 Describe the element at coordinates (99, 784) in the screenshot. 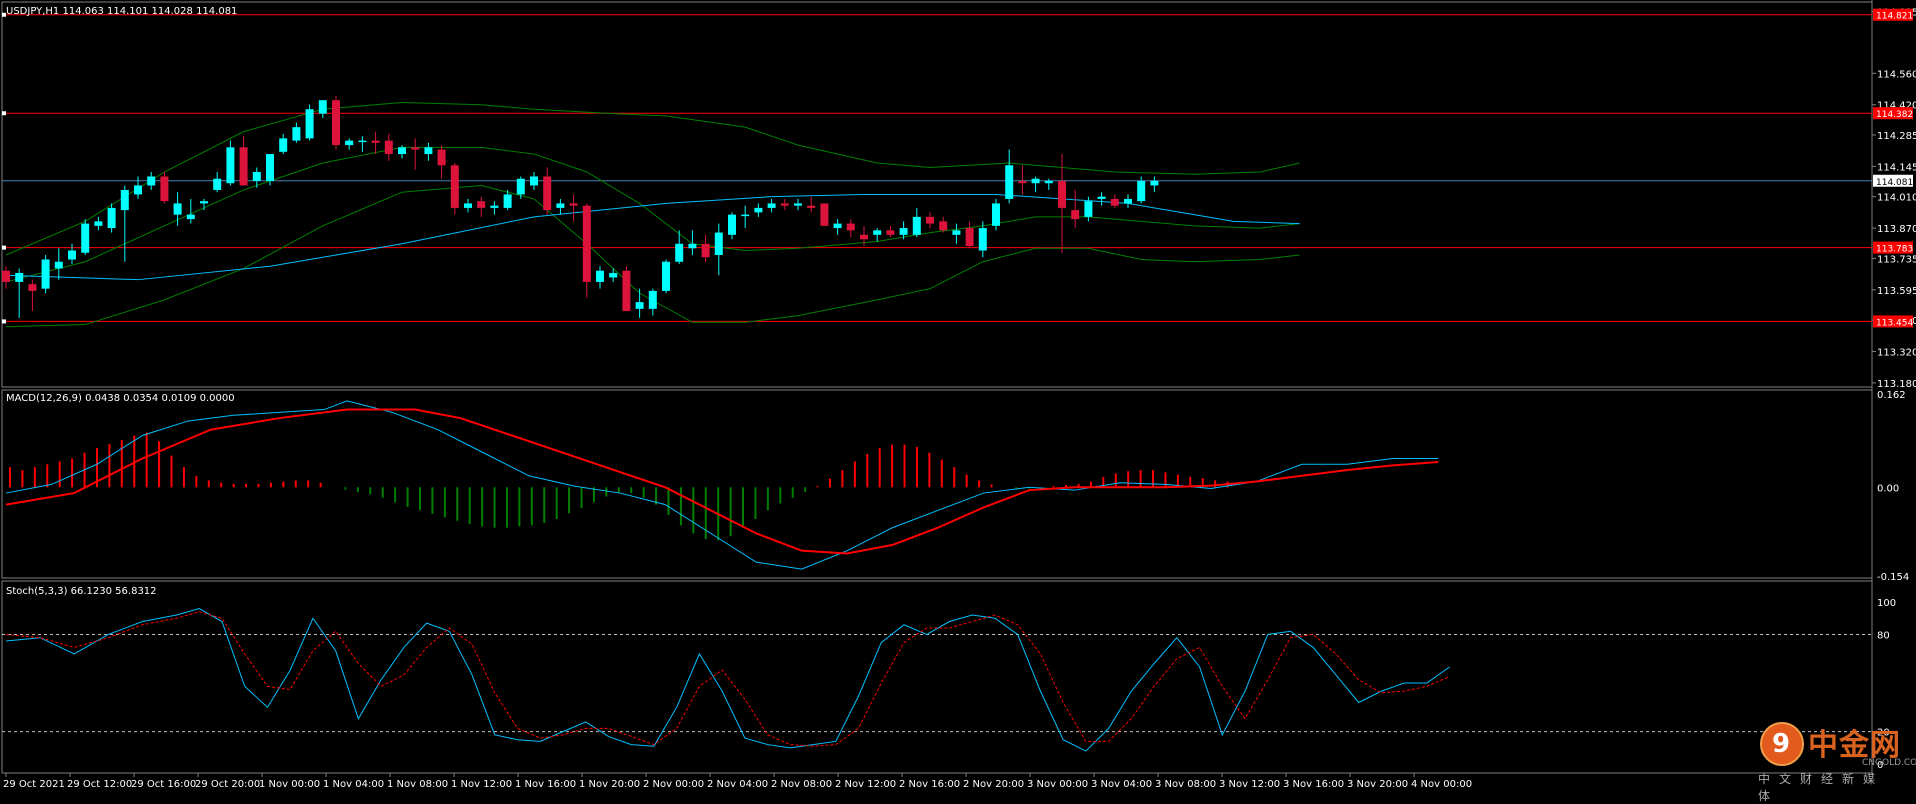

I see `time-axis-label: 29 Oct 12:00` at that location.